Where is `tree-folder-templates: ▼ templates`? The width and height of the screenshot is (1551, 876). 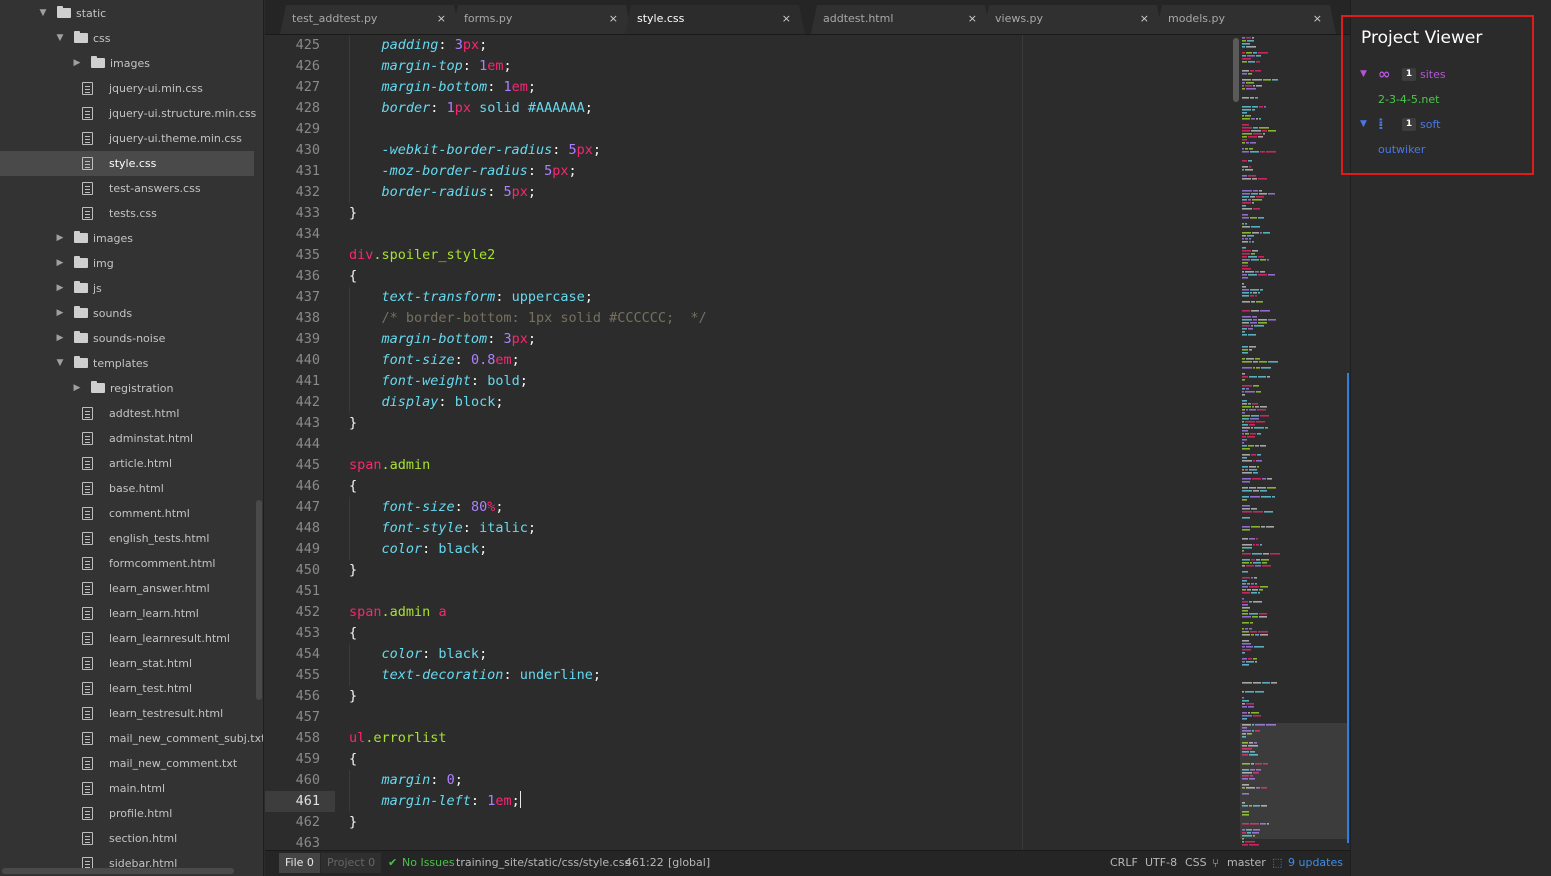 tree-folder-templates: ▼ templates is located at coordinates (127, 363).